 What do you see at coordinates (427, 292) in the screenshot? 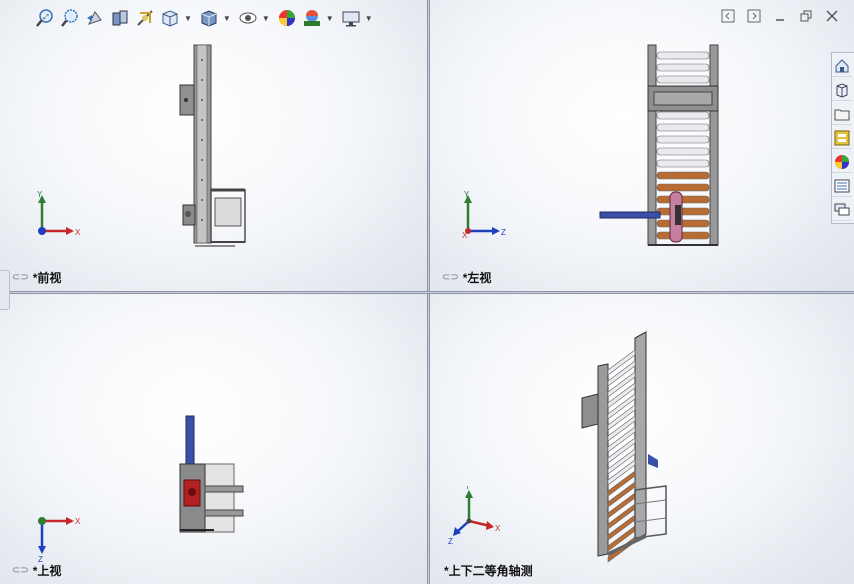
I see `viewport-splitter-horizontal` at bounding box center [427, 292].